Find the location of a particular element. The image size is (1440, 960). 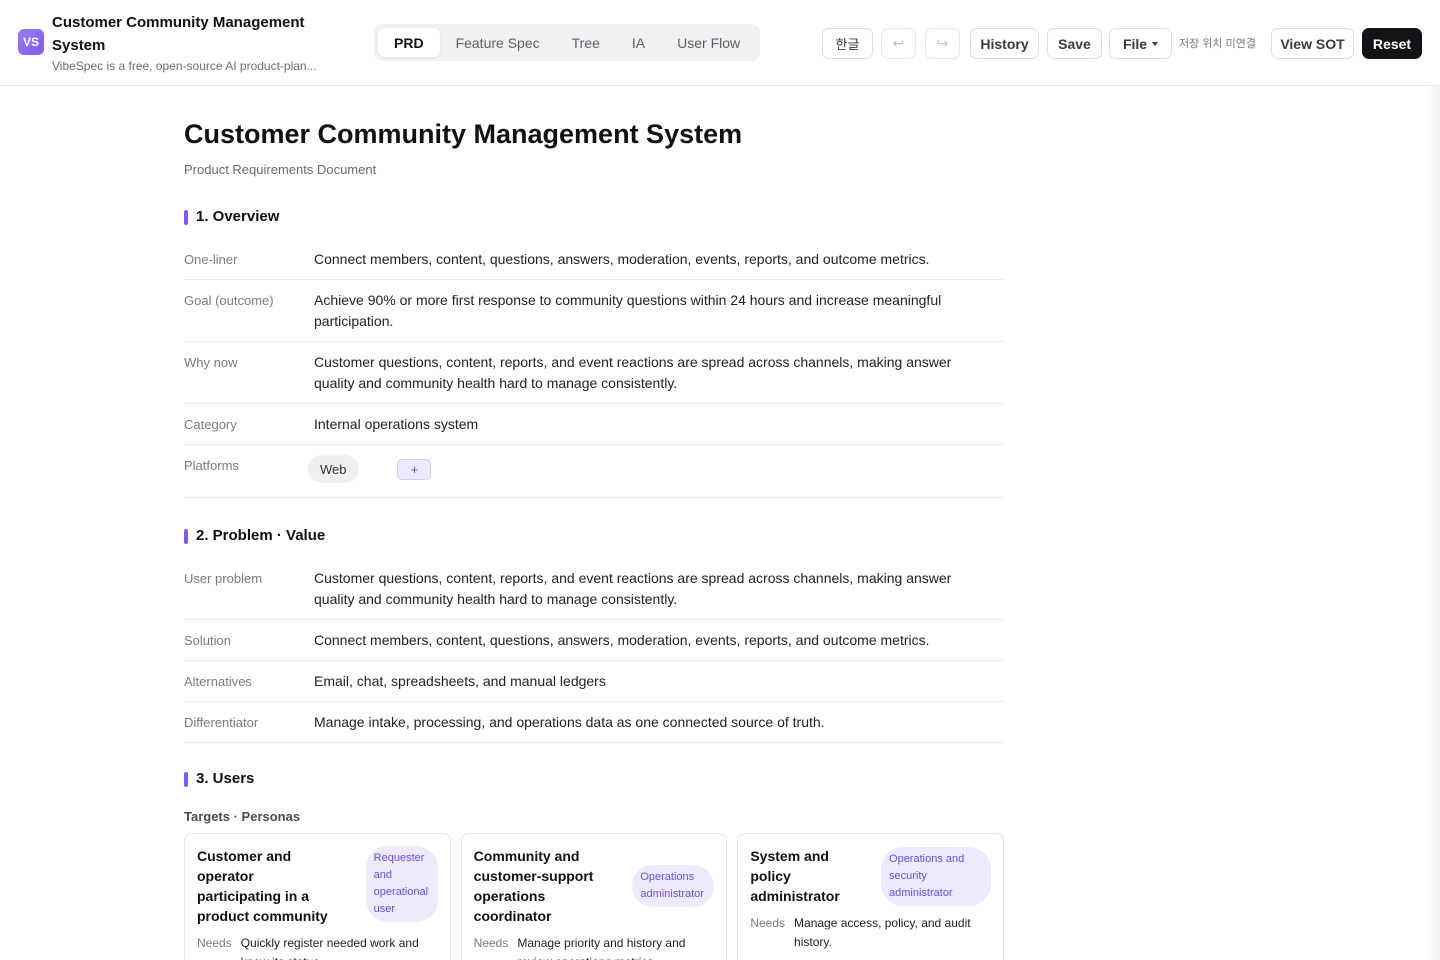

persona-role-badge: Operations and security administrator is located at coordinates (936, 876).